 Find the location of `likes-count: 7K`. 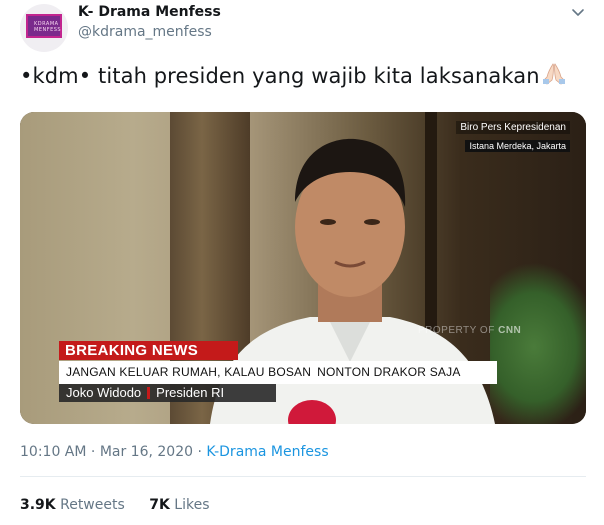

likes-count: 7K is located at coordinates (159, 505).